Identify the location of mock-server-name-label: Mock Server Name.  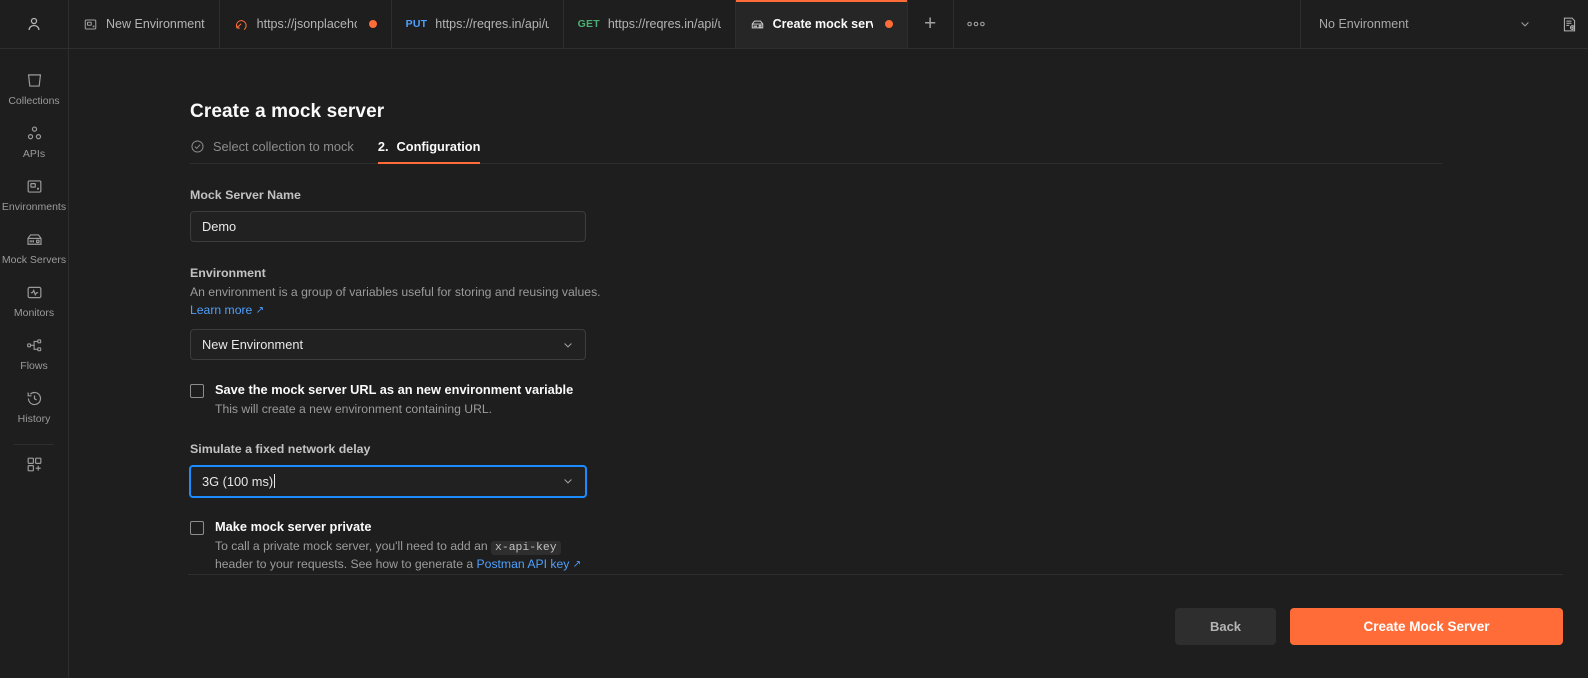
(245, 195).